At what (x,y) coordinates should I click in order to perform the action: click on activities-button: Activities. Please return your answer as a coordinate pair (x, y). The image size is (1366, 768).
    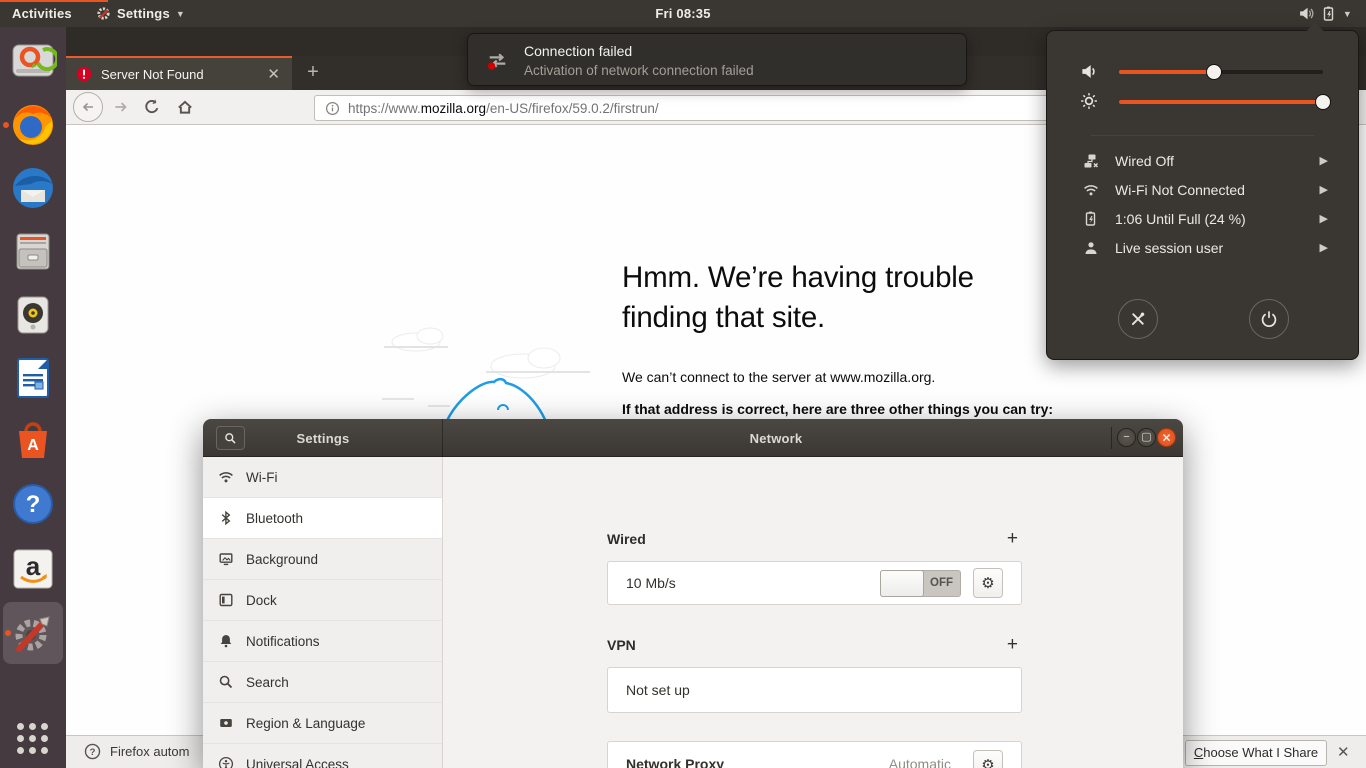
    Looking at the image, I should click on (42, 13).